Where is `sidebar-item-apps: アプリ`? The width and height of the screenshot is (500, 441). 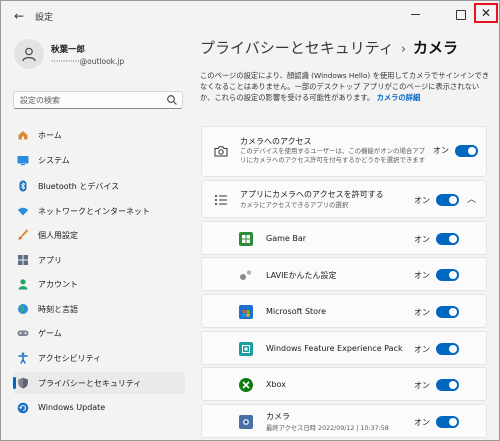 sidebar-item-apps: アプリ is located at coordinates (99, 260).